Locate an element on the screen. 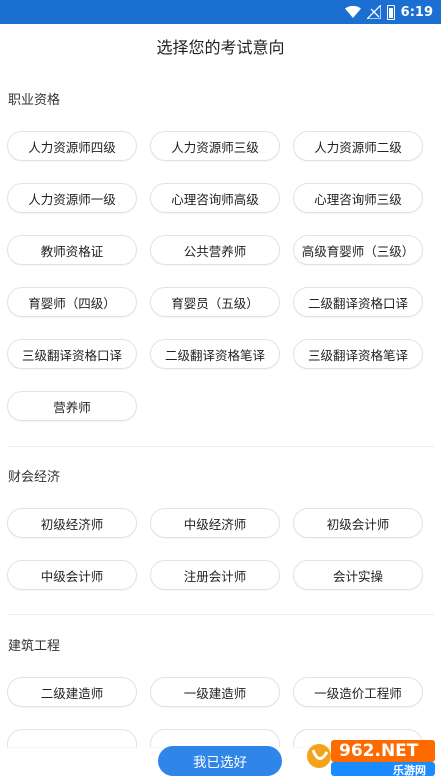 This screenshot has height=784, width=441. exam-chip: 育婴师（四级） is located at coordinates (72, 302).